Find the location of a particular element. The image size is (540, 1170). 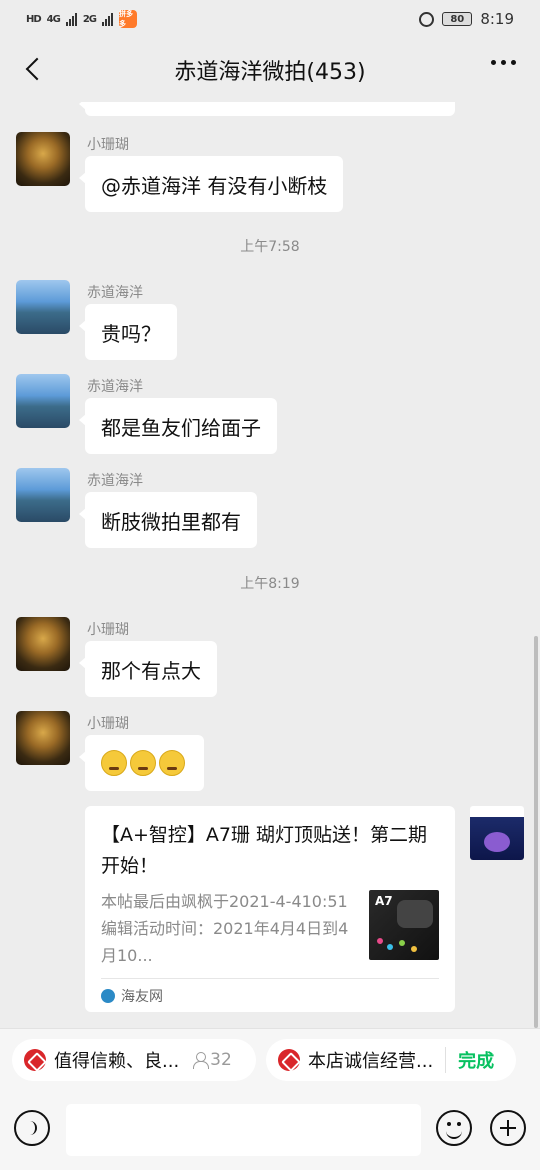

chip-count-value: 32 is located at coordinates (221, 1060).